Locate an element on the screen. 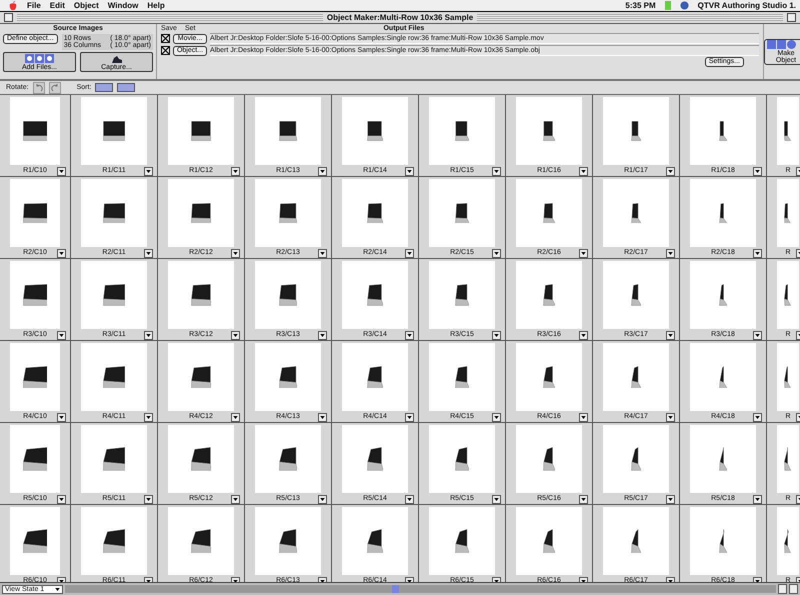 The image size is (800, 595). rotate-right-icon is located at coordinates (54, 88).